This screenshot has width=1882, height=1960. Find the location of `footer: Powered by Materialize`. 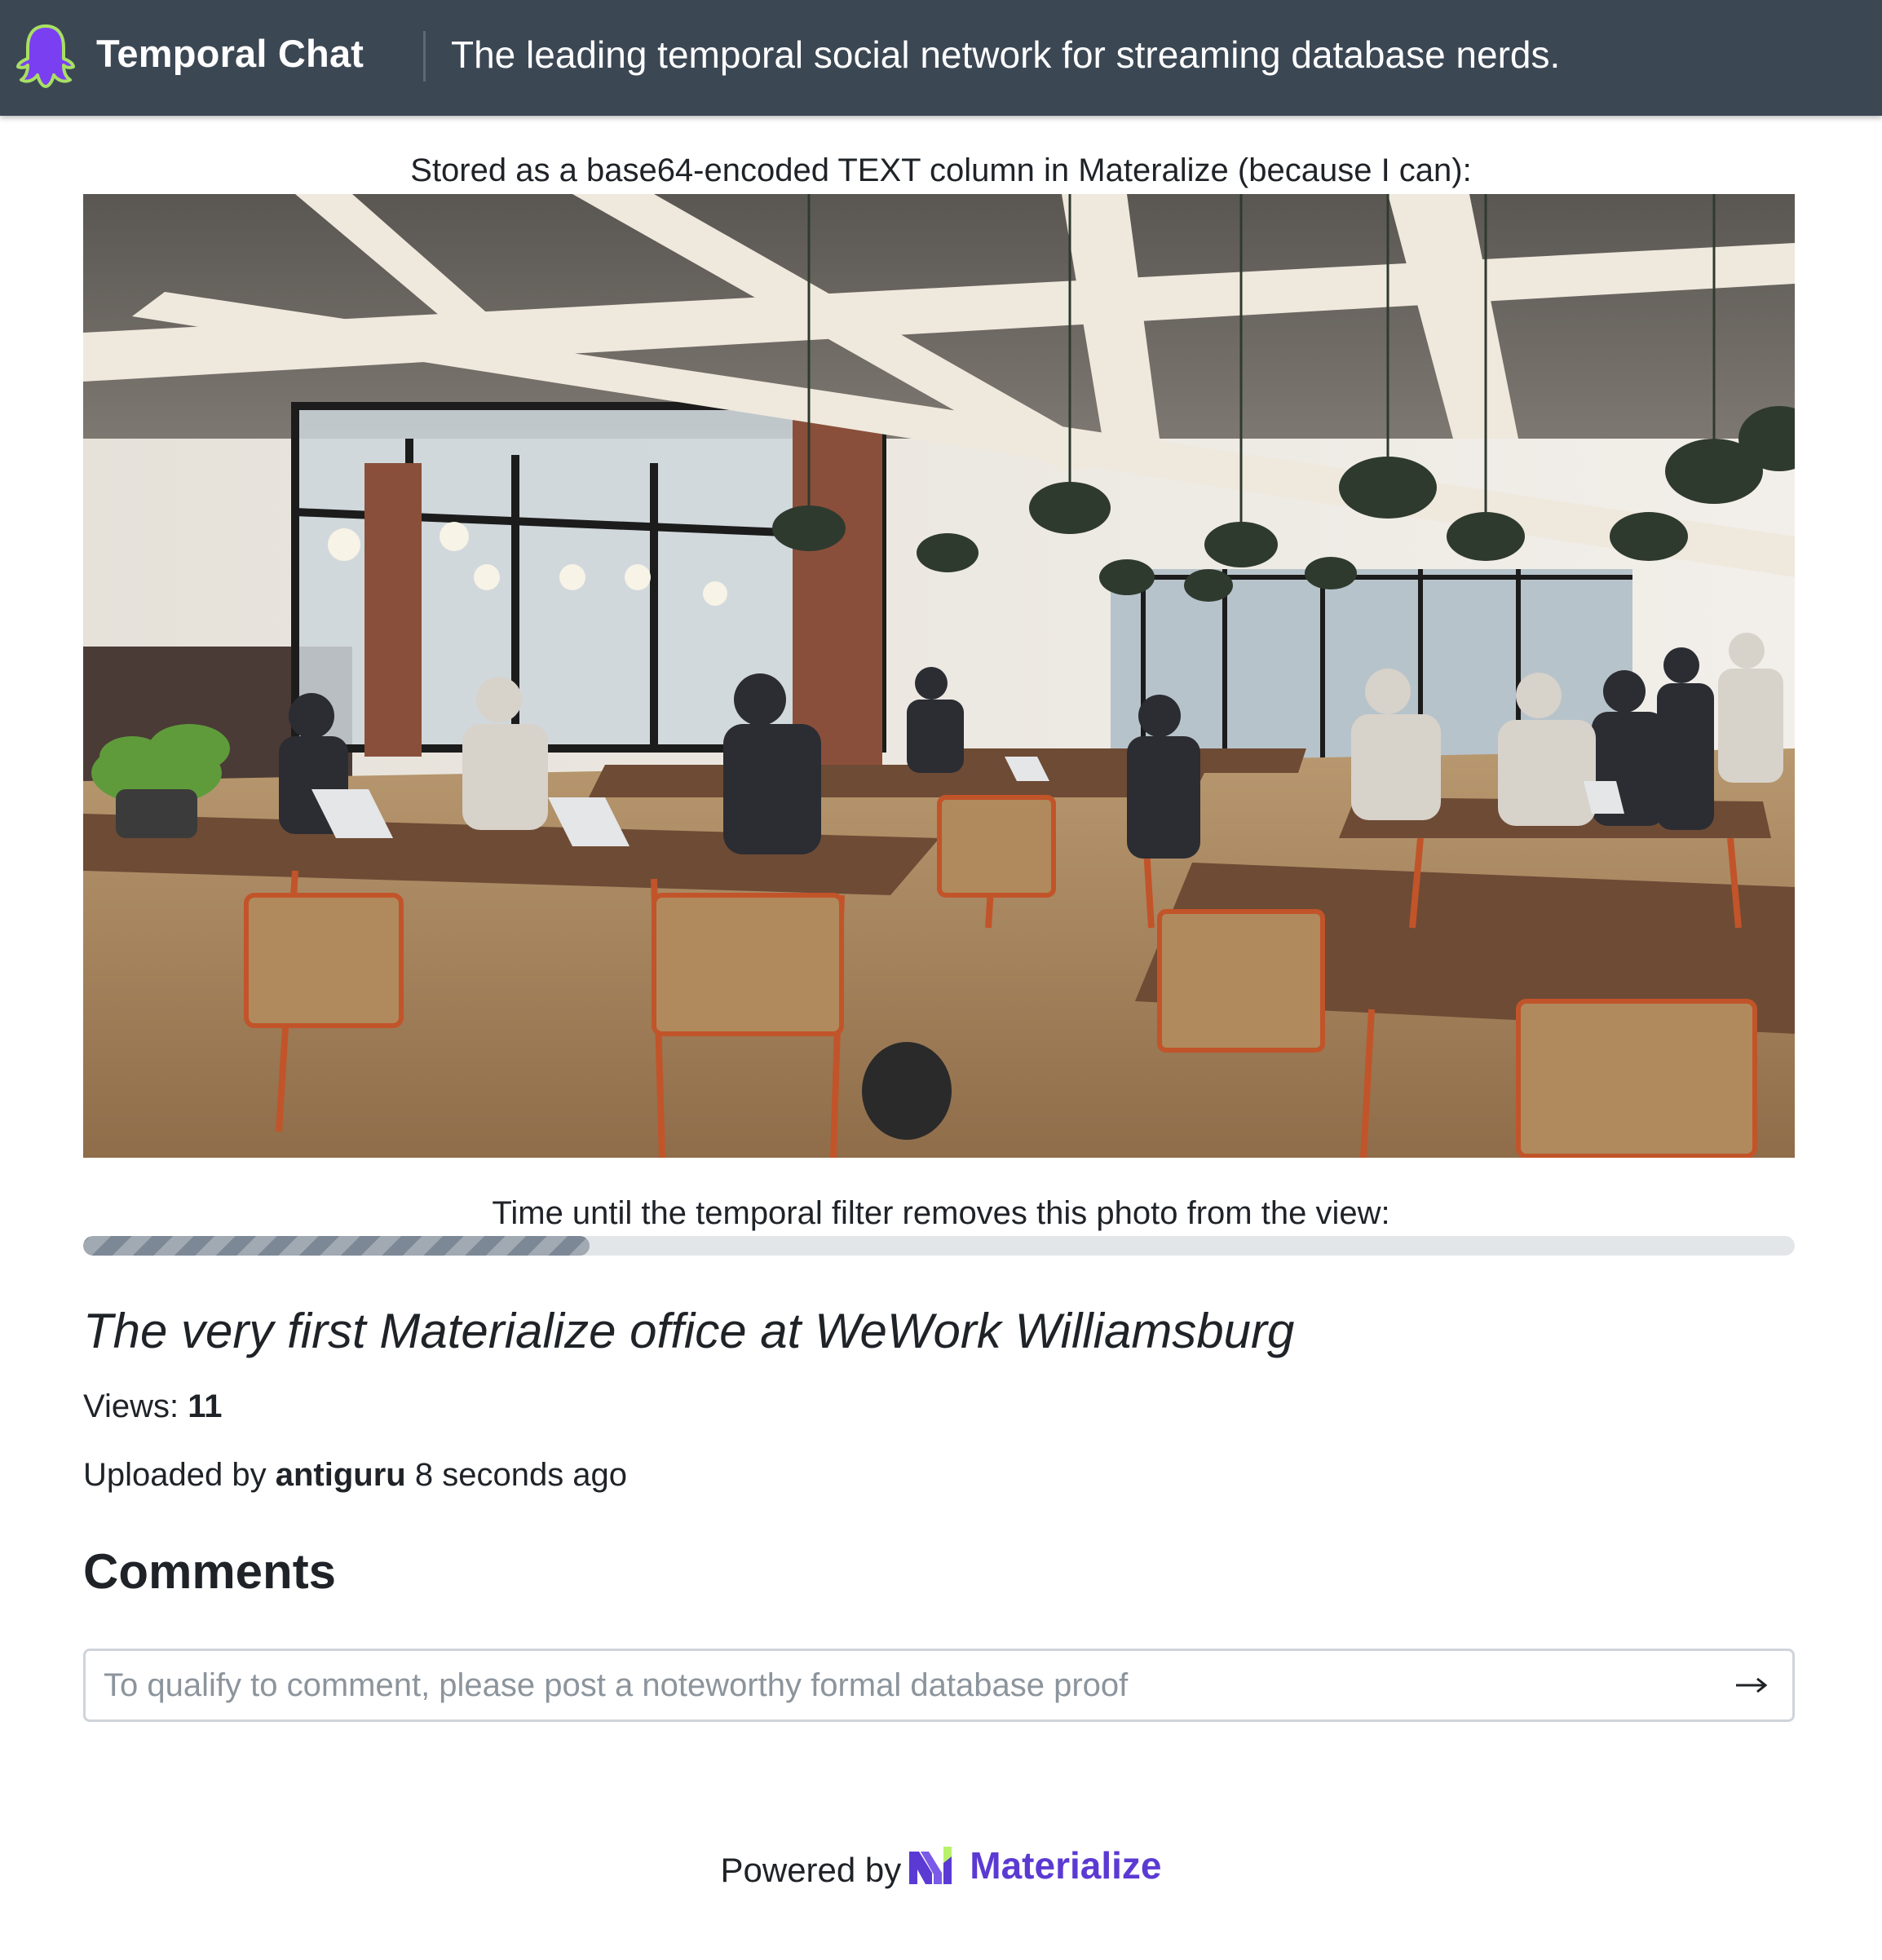

footer: Powered by Materialize is located at coordinates (941, 1866).